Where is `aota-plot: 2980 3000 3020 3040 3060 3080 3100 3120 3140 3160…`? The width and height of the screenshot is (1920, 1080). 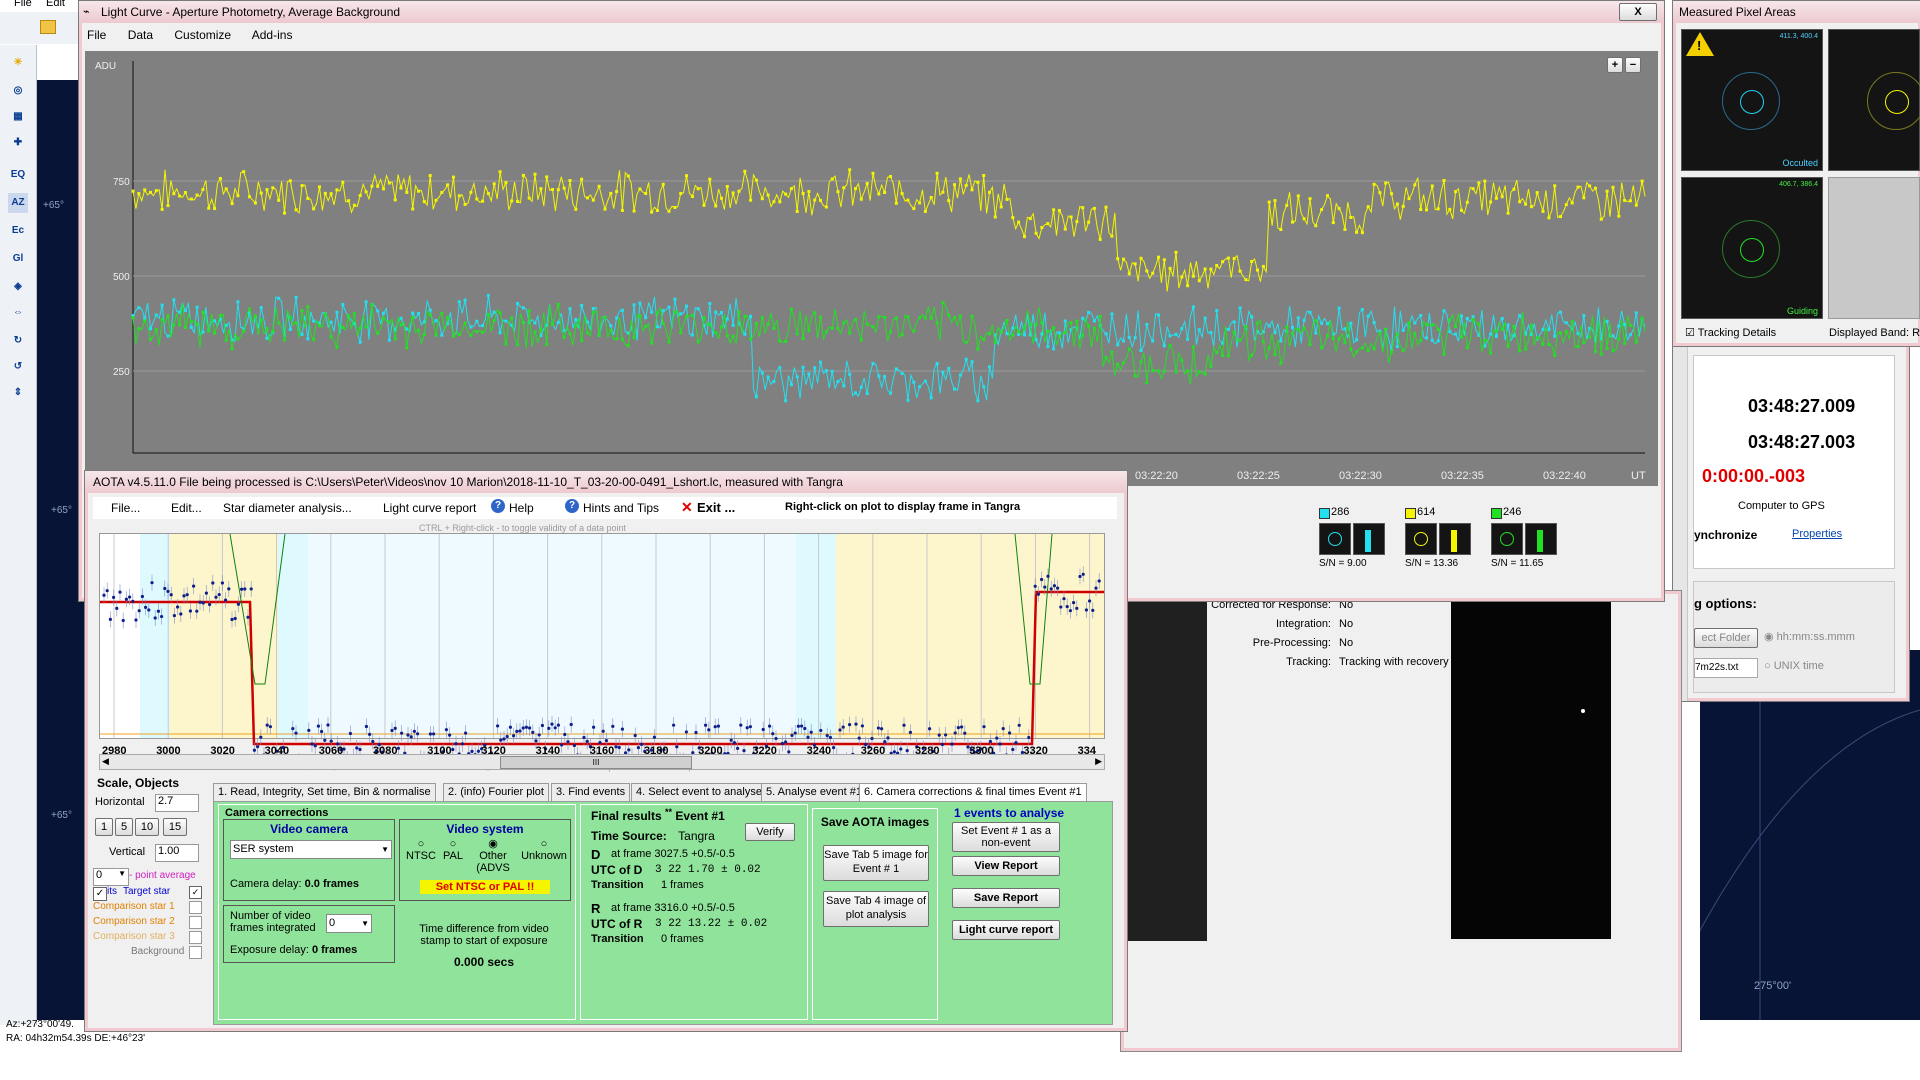
aota-plot: 2980 3000 3020 3040 3060 3080 3100 3120 3140 3160… is located at coordinates (602, 652).